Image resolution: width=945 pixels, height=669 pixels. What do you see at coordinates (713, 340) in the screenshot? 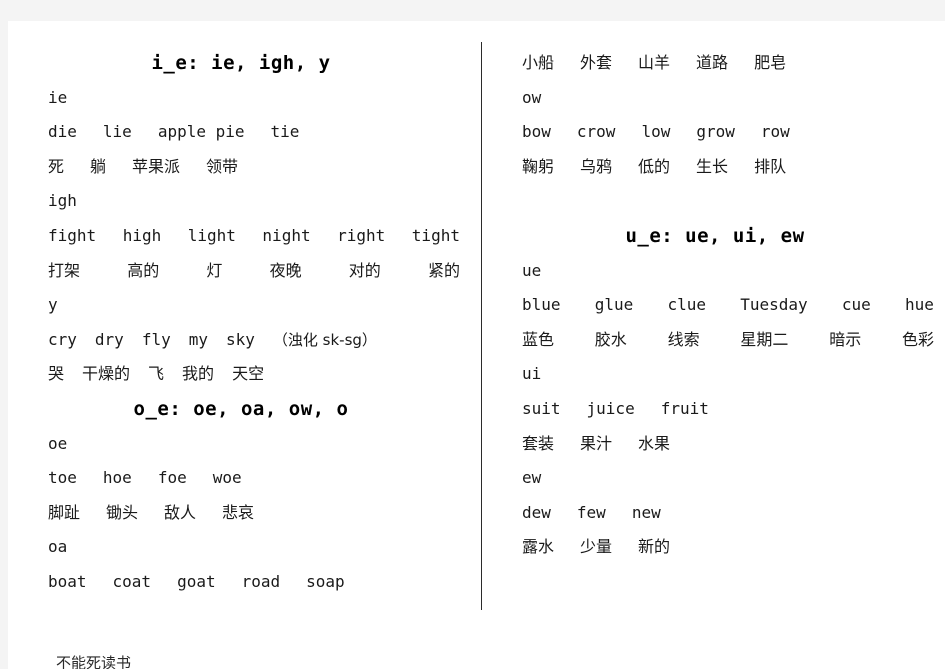
I see `word-row-chinese: 蓝色 胶水 线索 星期二 暗示 色彩` at bounding box center [713, 340].